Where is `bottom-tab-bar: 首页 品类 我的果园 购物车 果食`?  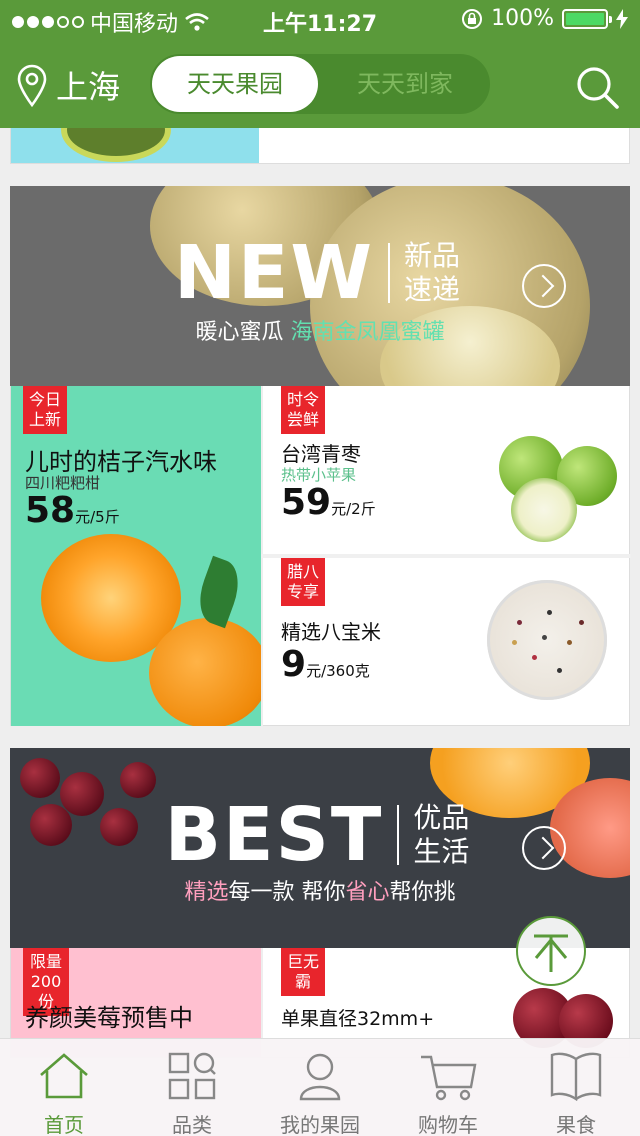
bottom-tab-bar: 首页 品类 我的果园 购物车 果食 is located at coordinates (320, 1087).